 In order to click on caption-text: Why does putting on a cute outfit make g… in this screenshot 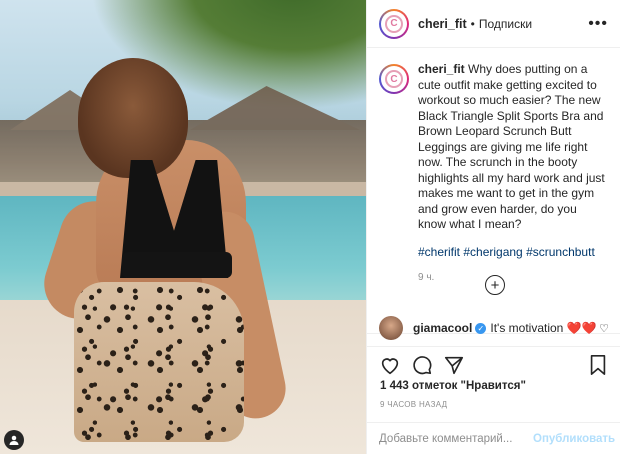, I will do `click(511, 146)`.